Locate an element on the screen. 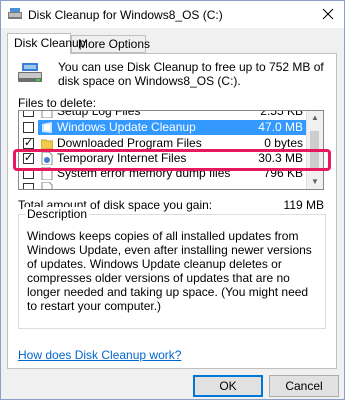 The image size is (345, 400). internet-files-icon is located at coordinates (47, 158).